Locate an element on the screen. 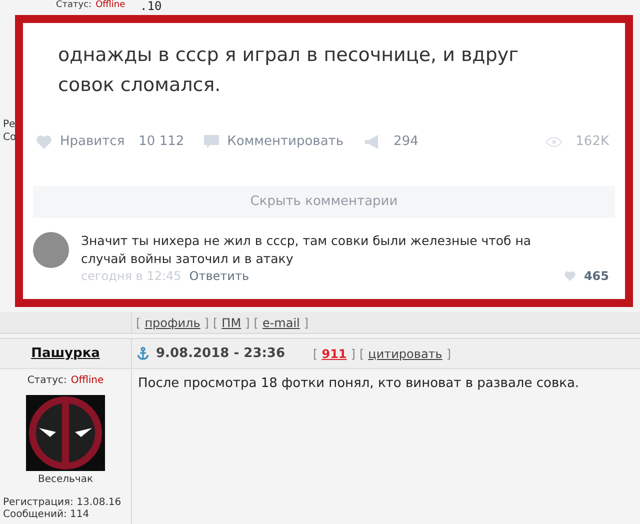 This screenshot has width=640, height=524. anchor-icon is located at coordinates (143, 353).